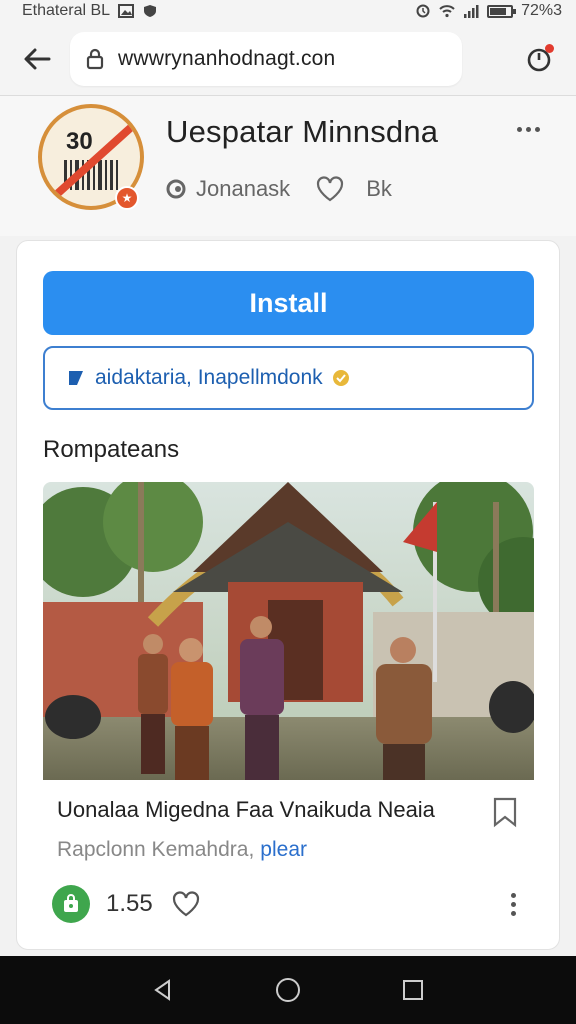 The image size is (576, 1024). I want to click on battery-fill, so click(498, 11).